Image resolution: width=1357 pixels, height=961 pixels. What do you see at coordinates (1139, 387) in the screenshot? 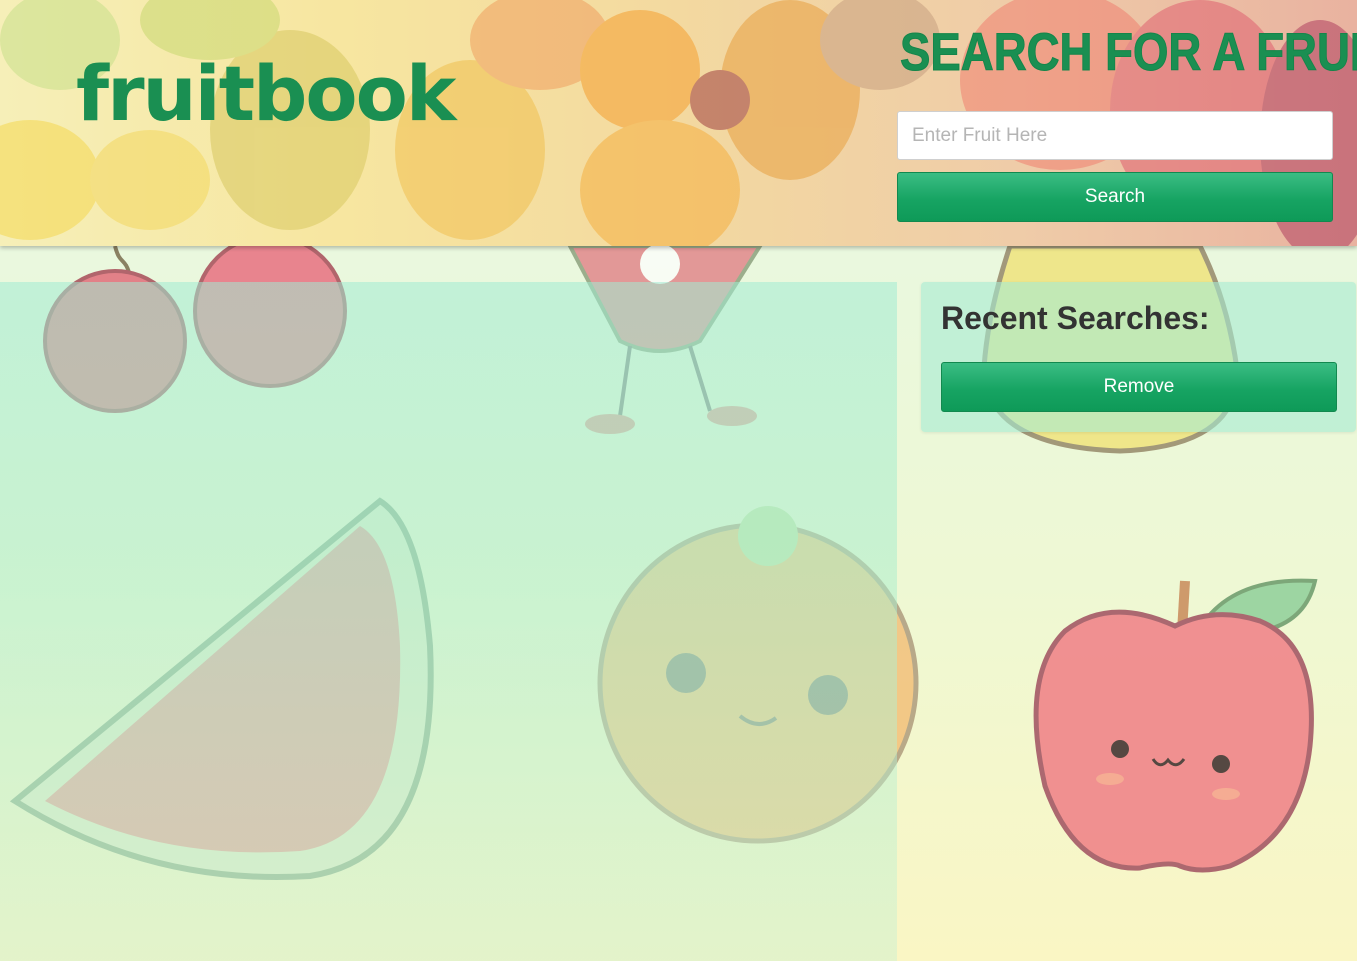
I see `remove-button: Remove` at bounding box center [1139, 387].